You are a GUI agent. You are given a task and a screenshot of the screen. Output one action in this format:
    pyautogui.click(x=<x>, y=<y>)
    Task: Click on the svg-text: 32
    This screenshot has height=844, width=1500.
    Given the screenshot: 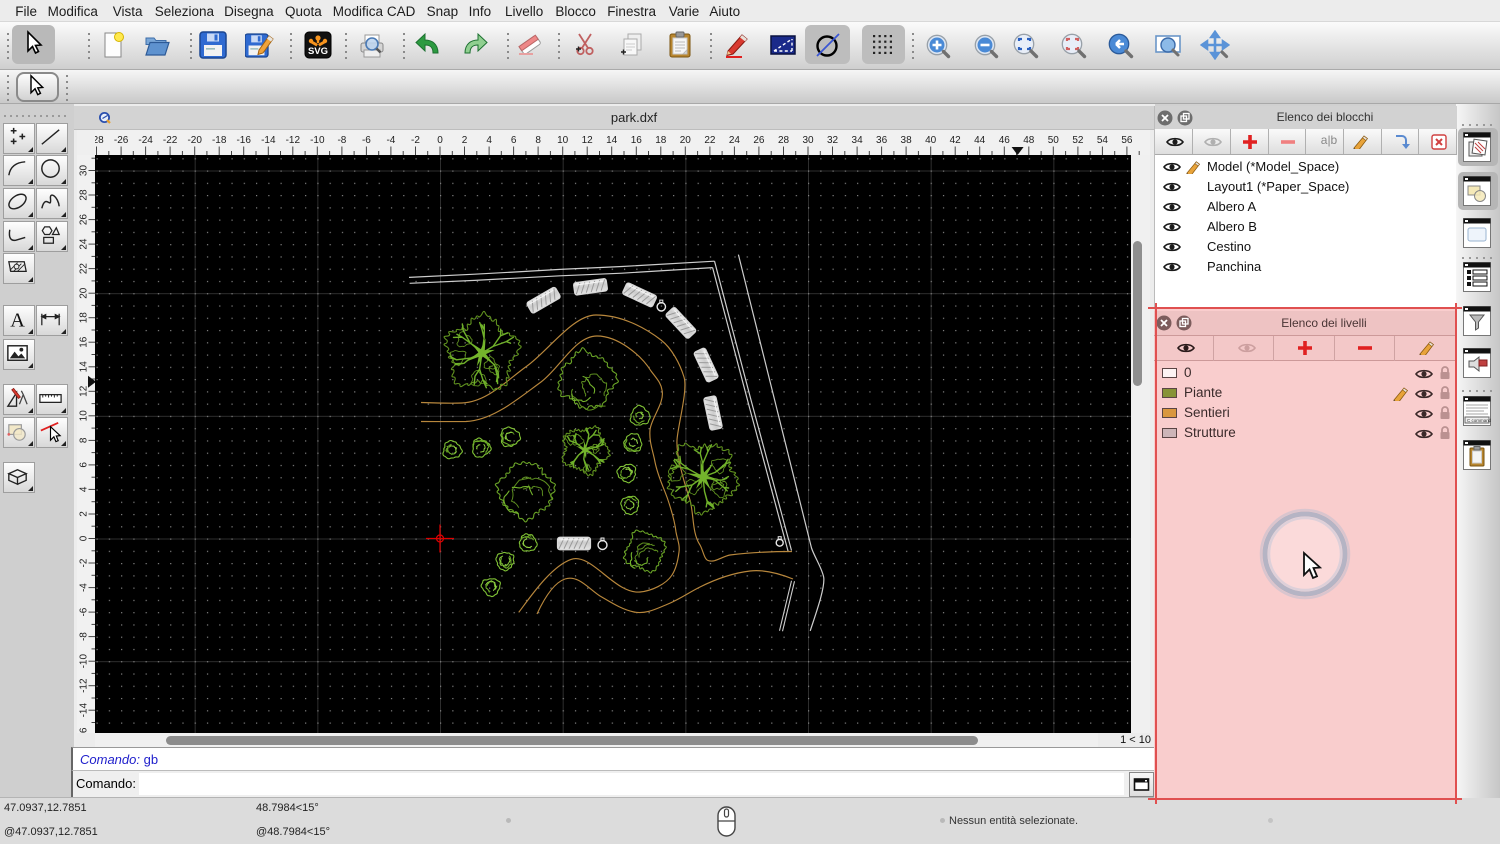 What is the action you would take?
    pyautogui.click(x=833, y=140)
    